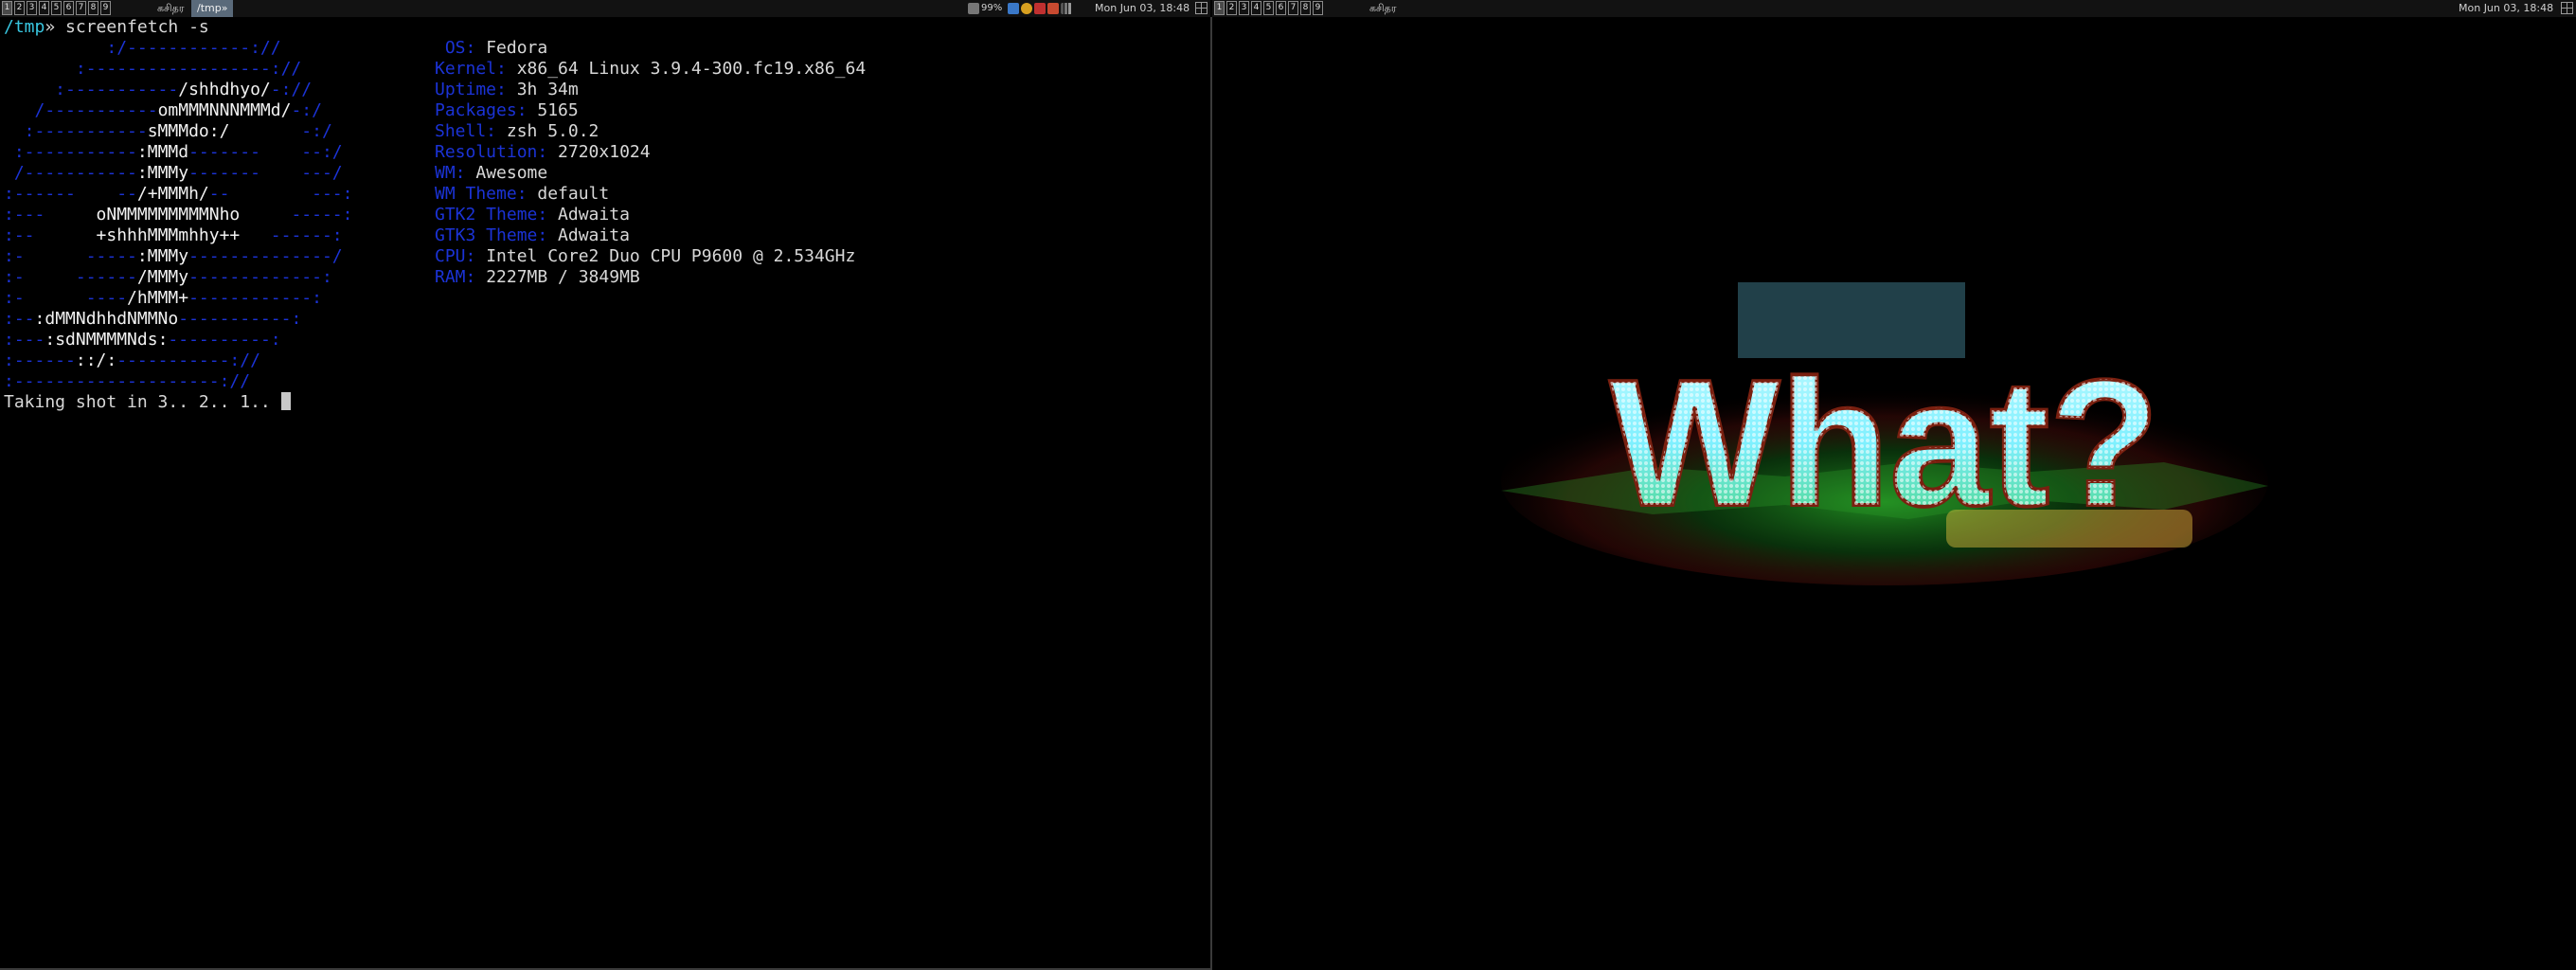 The height and width of the screenshot is (970, 2576). Describe the element at coordinates (547, 89) in the screenshot. I see `info-value: 3h 34m` at that location.